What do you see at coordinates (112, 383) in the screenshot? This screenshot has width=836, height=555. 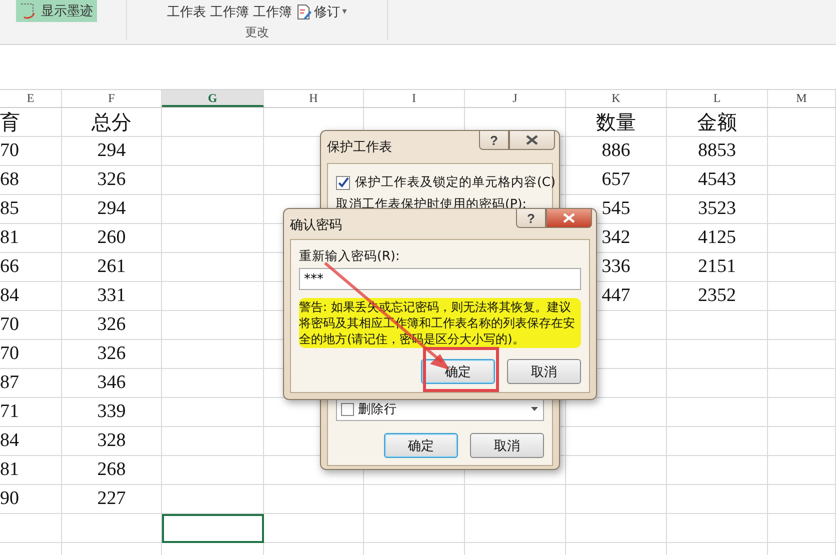 I see `table-cell: 346` at bounding box center [112, 383].